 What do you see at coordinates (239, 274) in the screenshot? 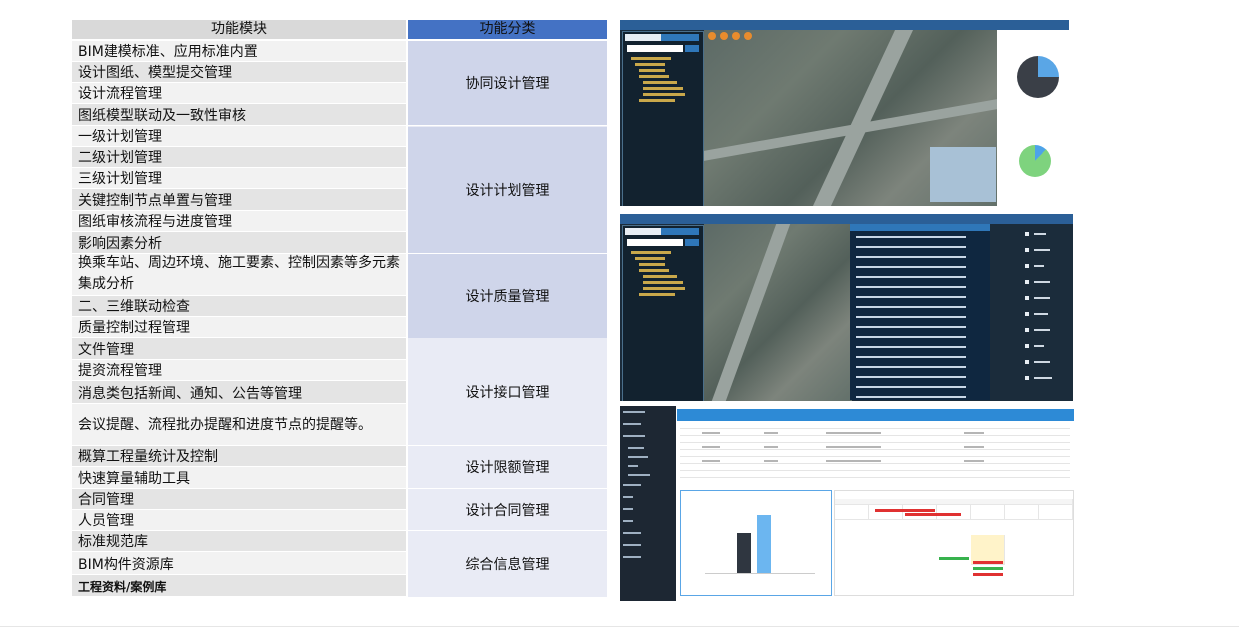
I see `table-row: 换乘车站、周边环境、施工要素、控制因素等多元素集成分析` at bounding box center [239, 274].